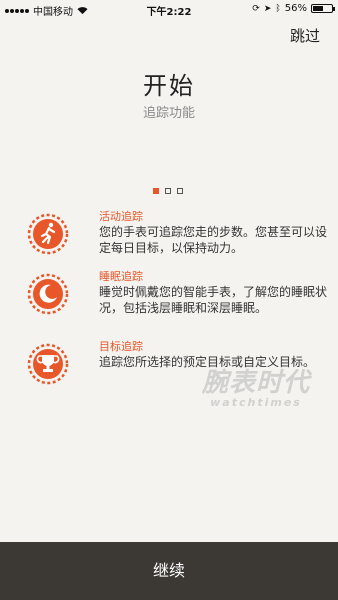 This screenshot has height=600, width=338. I want to click on battery-level-fill, so click(318, 8).